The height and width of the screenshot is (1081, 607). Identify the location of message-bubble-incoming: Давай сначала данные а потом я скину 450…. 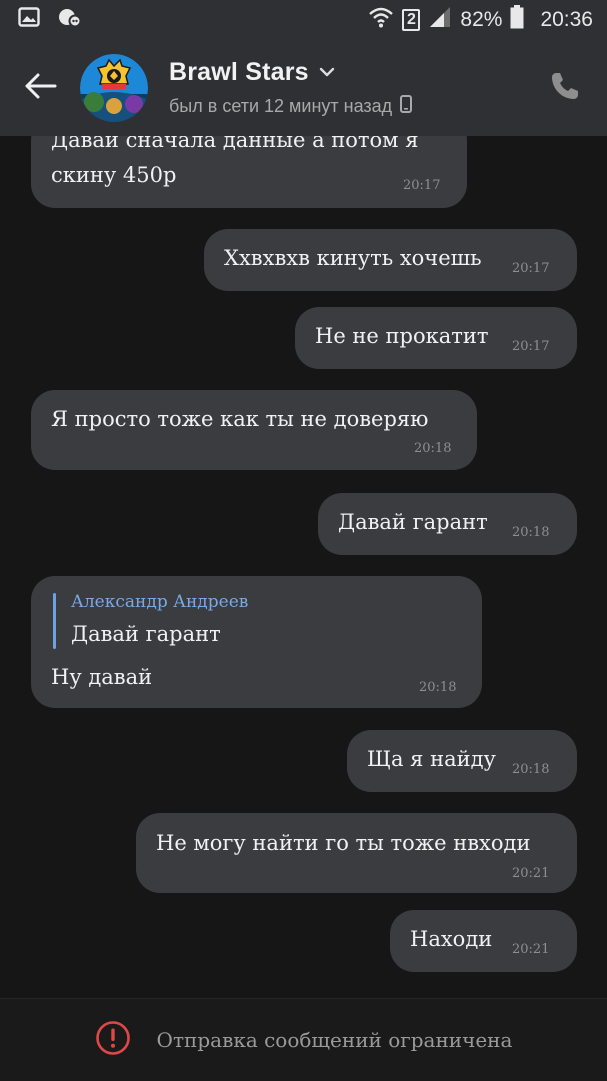
(249, 172).